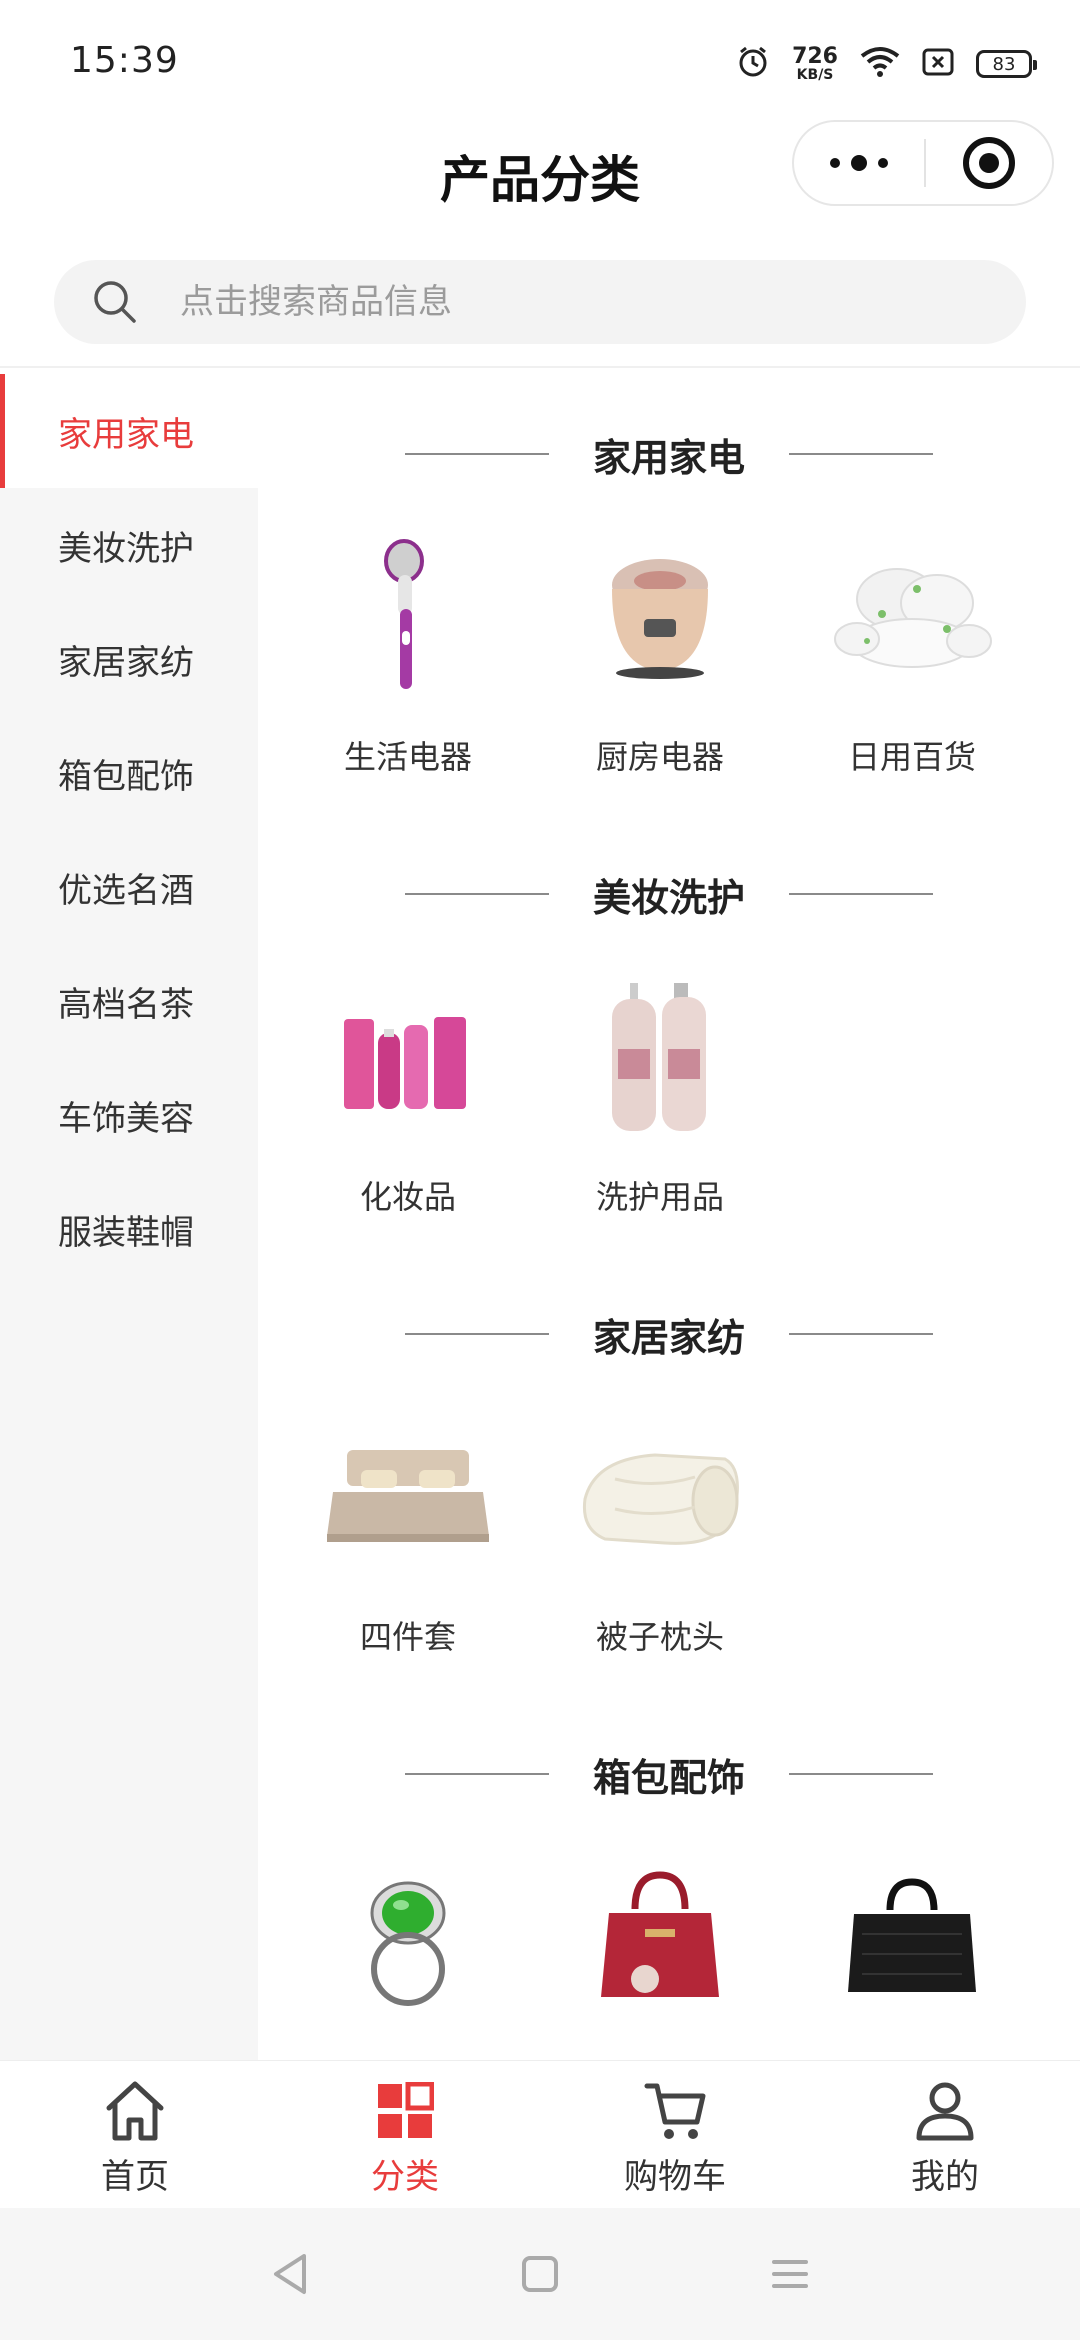  What do you see at coordinates (580, 302) in the screenshot?
I see `search-input` at bounding box center [580, 302].